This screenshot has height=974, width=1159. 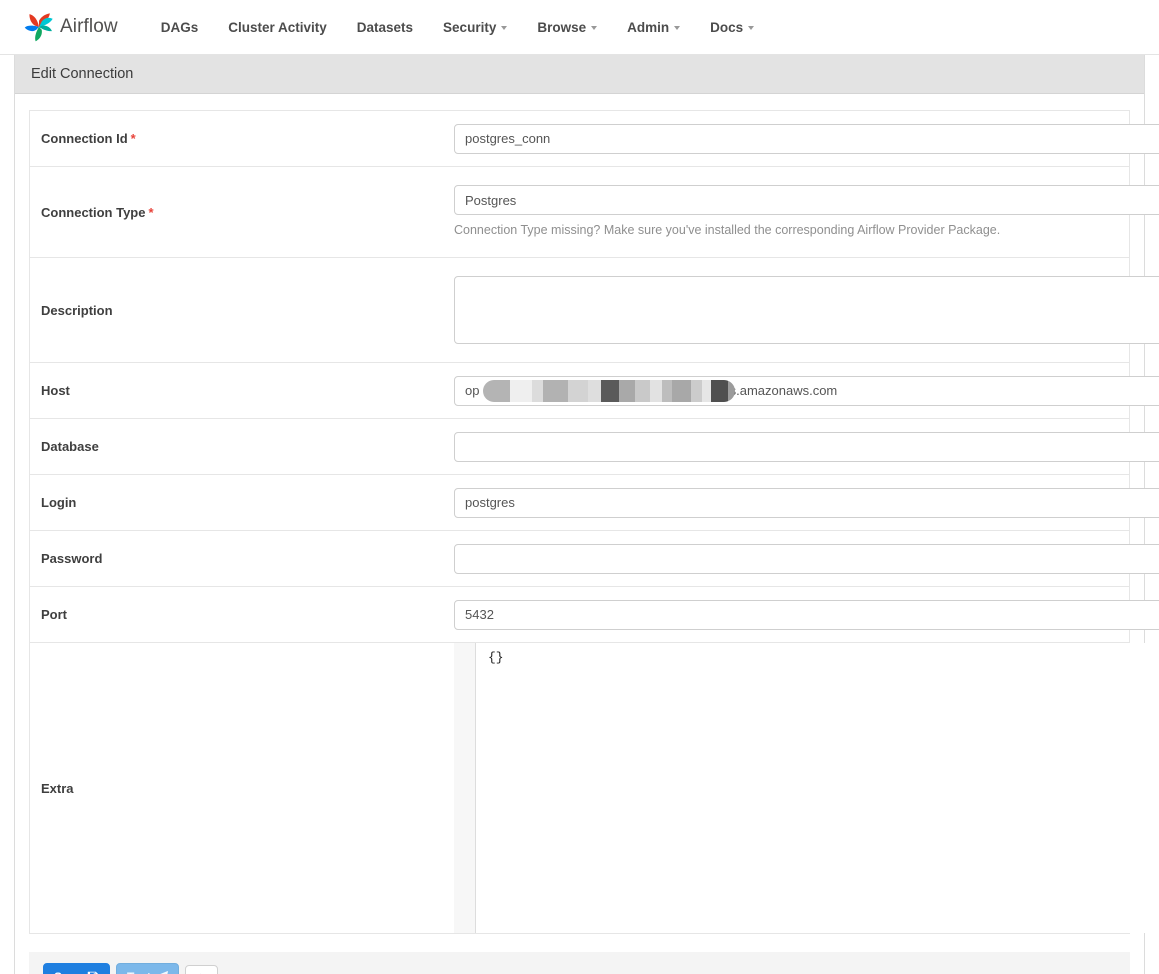 What do you see at coordinates (139, 971) in the screenshot?
I see `test-button-label: Test` at bounding box center [139, 971].